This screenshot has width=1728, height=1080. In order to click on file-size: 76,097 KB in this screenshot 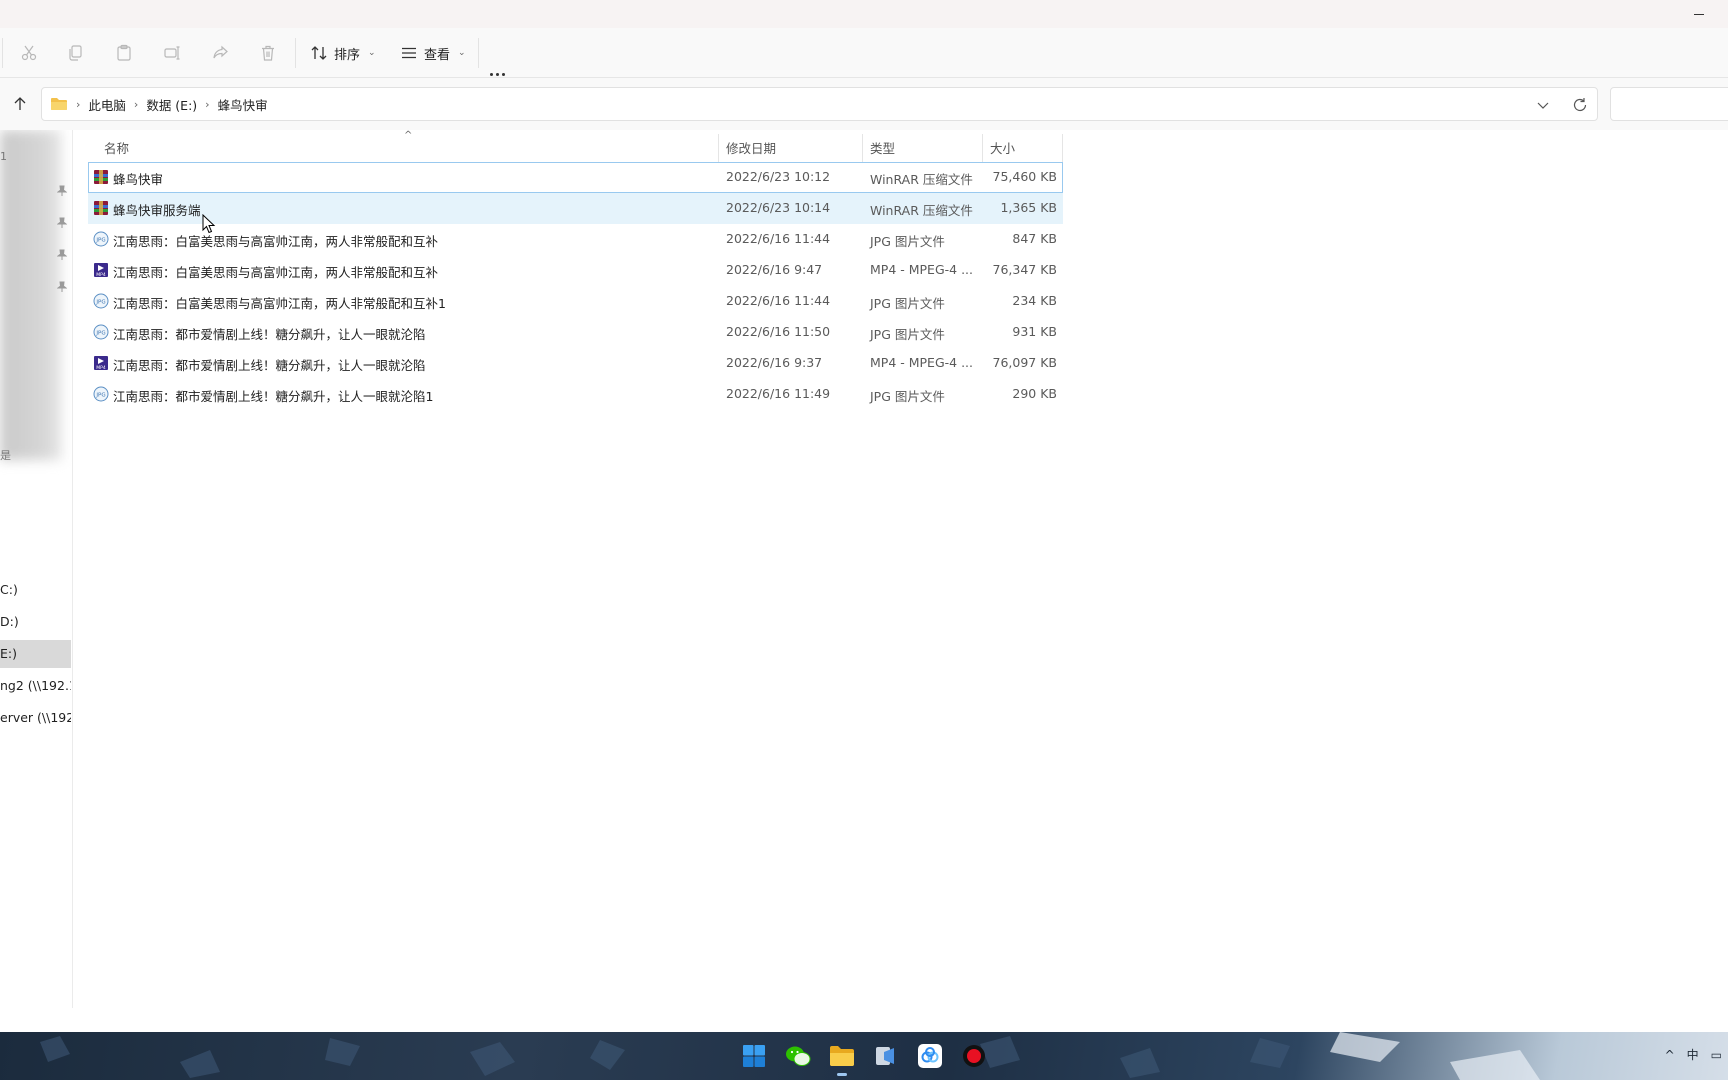, I will do `click(1024, 362)`.